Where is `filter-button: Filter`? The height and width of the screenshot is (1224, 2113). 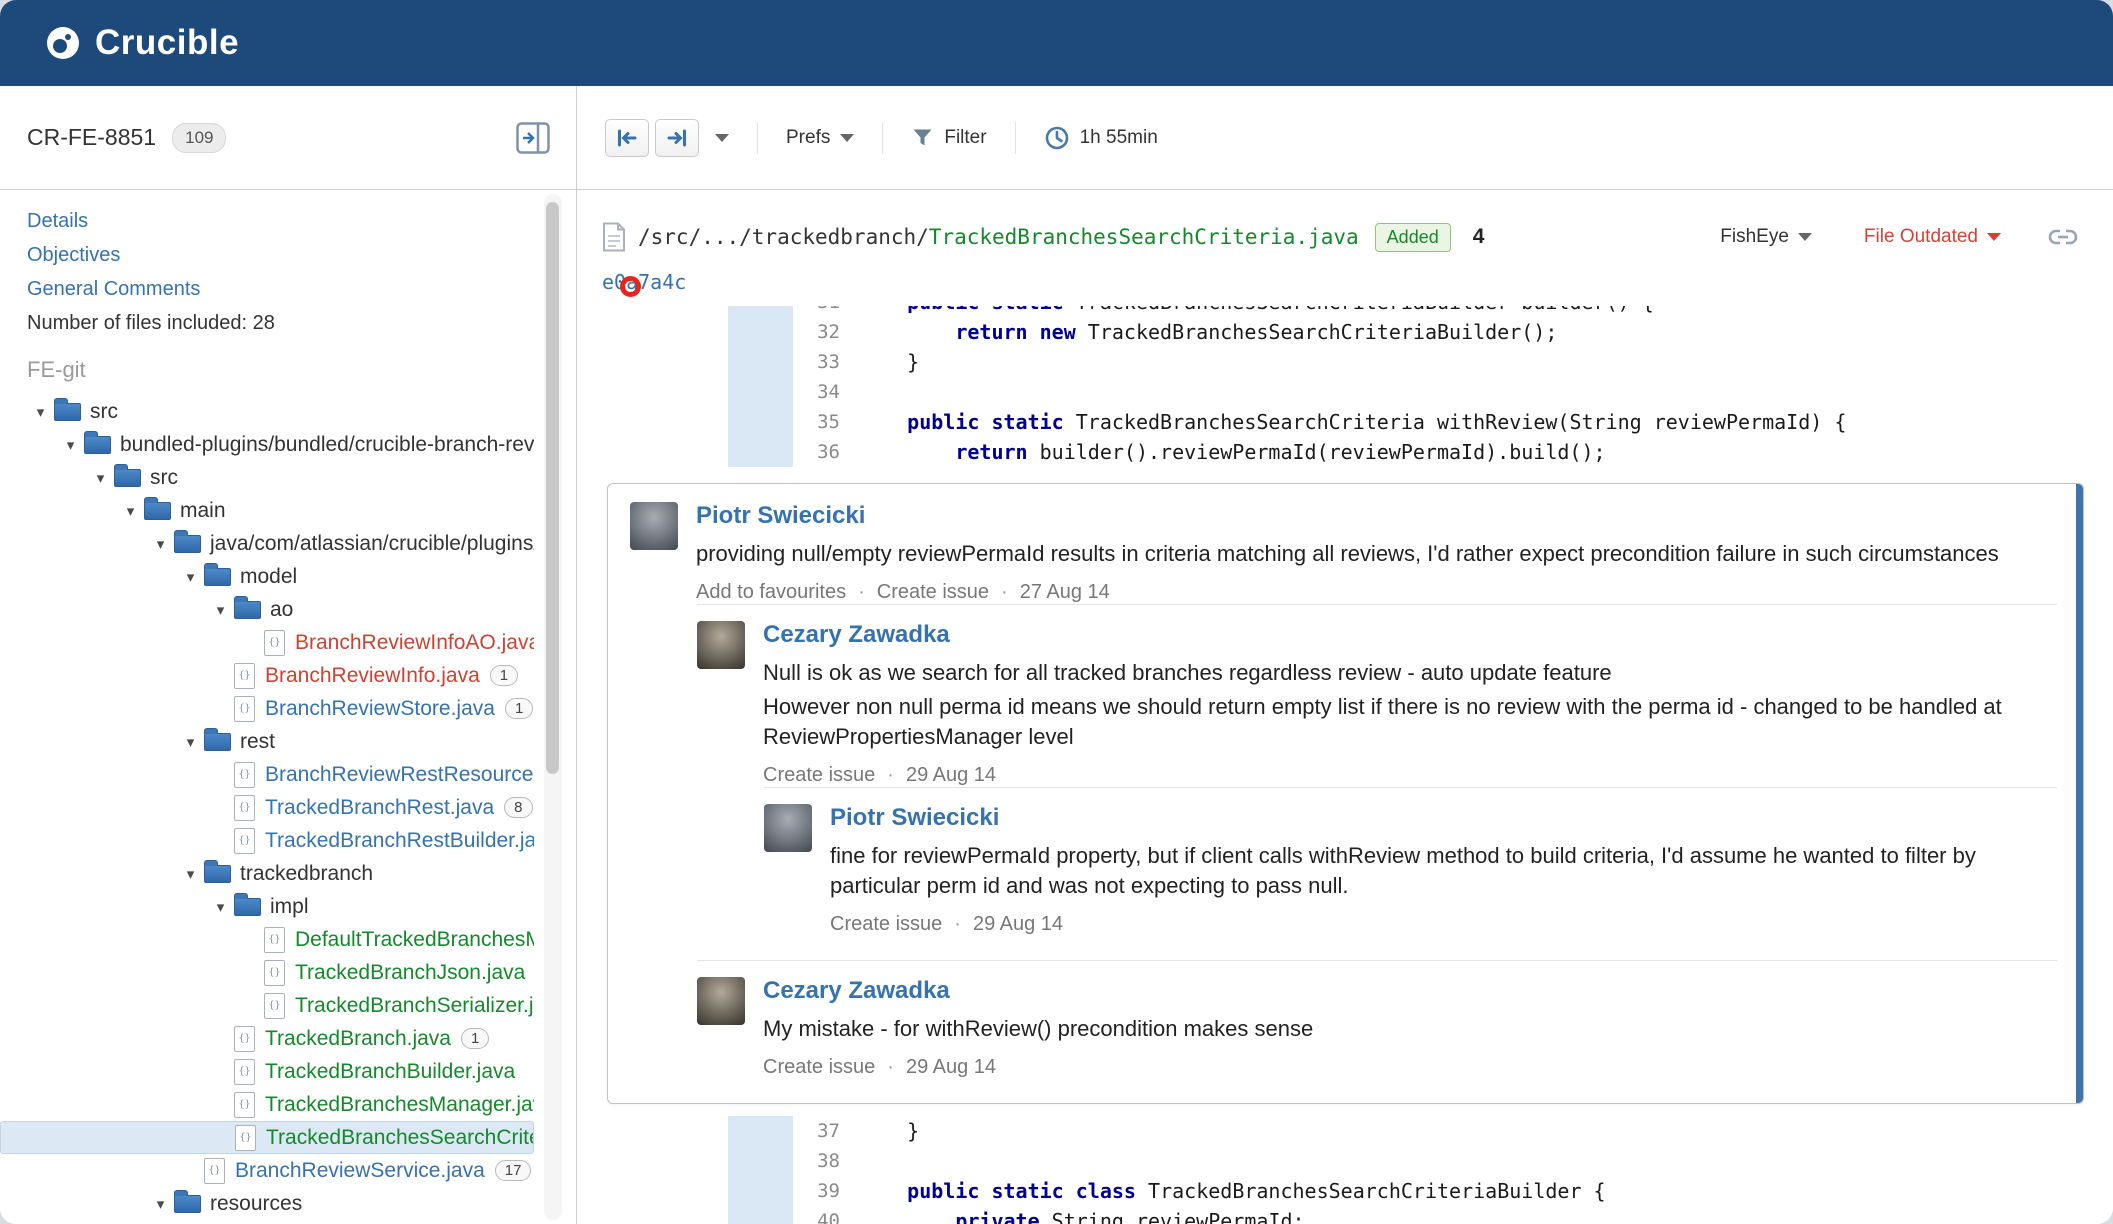 filter-button: Filter is located at coordinates (949, 137).